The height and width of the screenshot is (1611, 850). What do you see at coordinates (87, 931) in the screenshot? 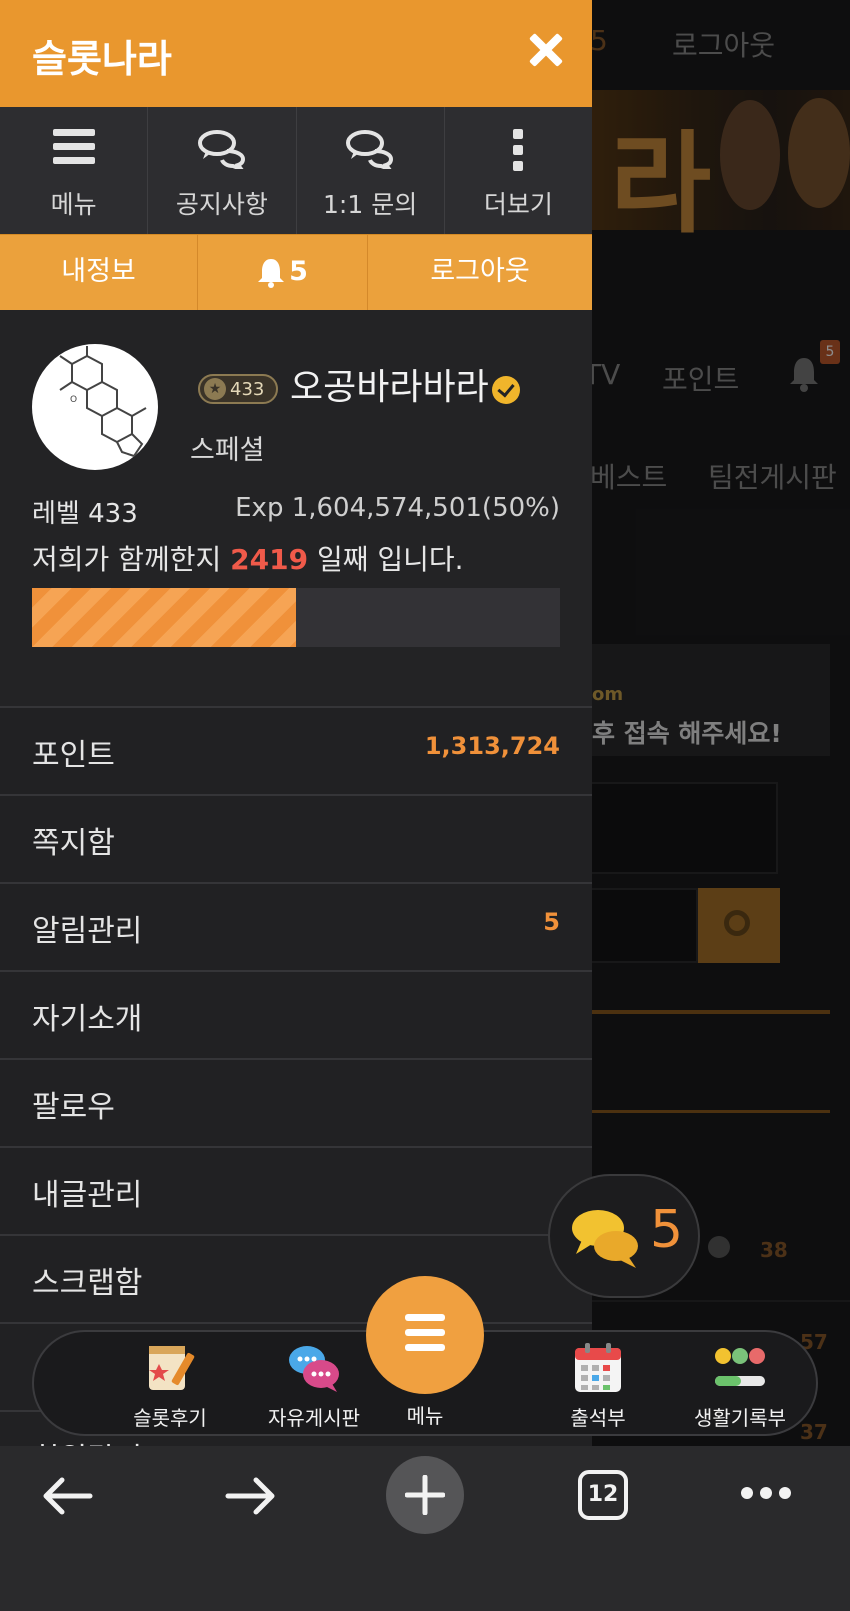
I see `menu-item-label: 알림관리` at bounding box center [87, 931].